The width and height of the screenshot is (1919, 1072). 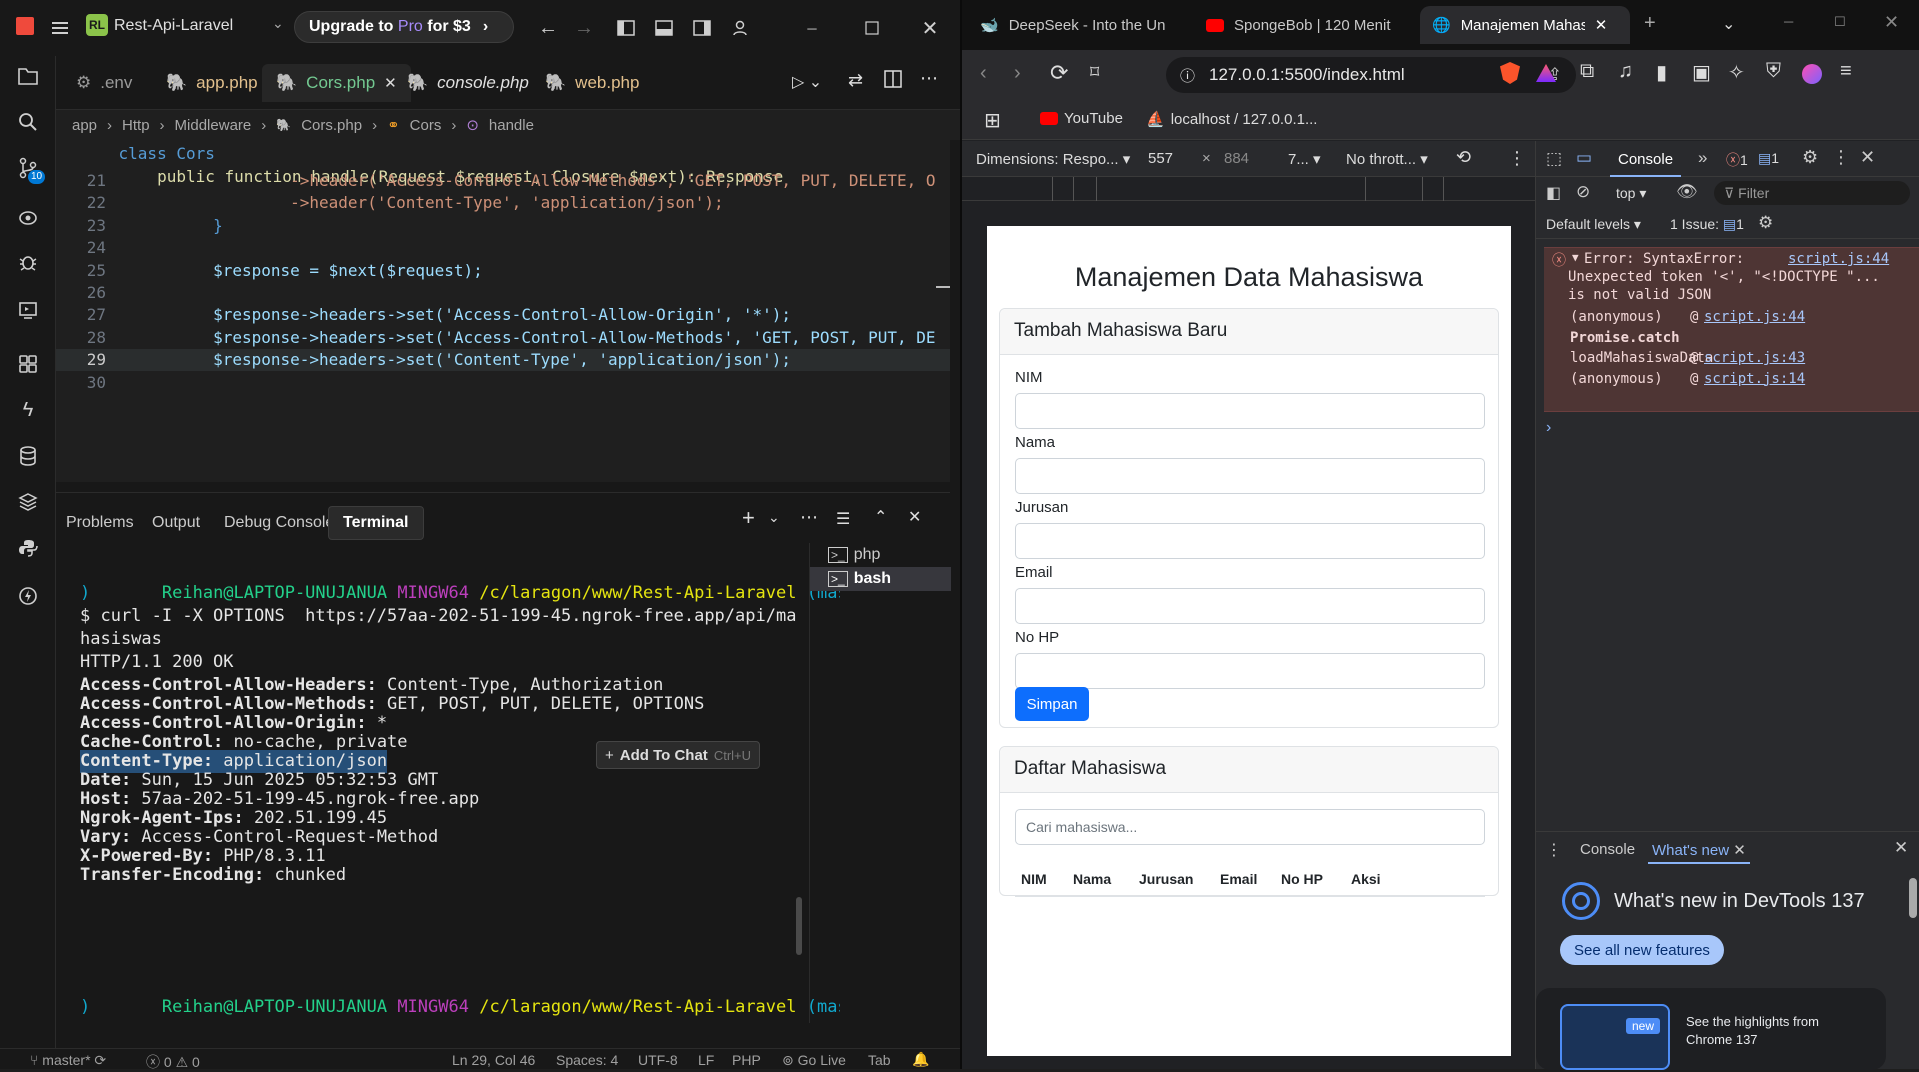 I want to click on settings-icon: ⚙, so click(x=1810, y=157).